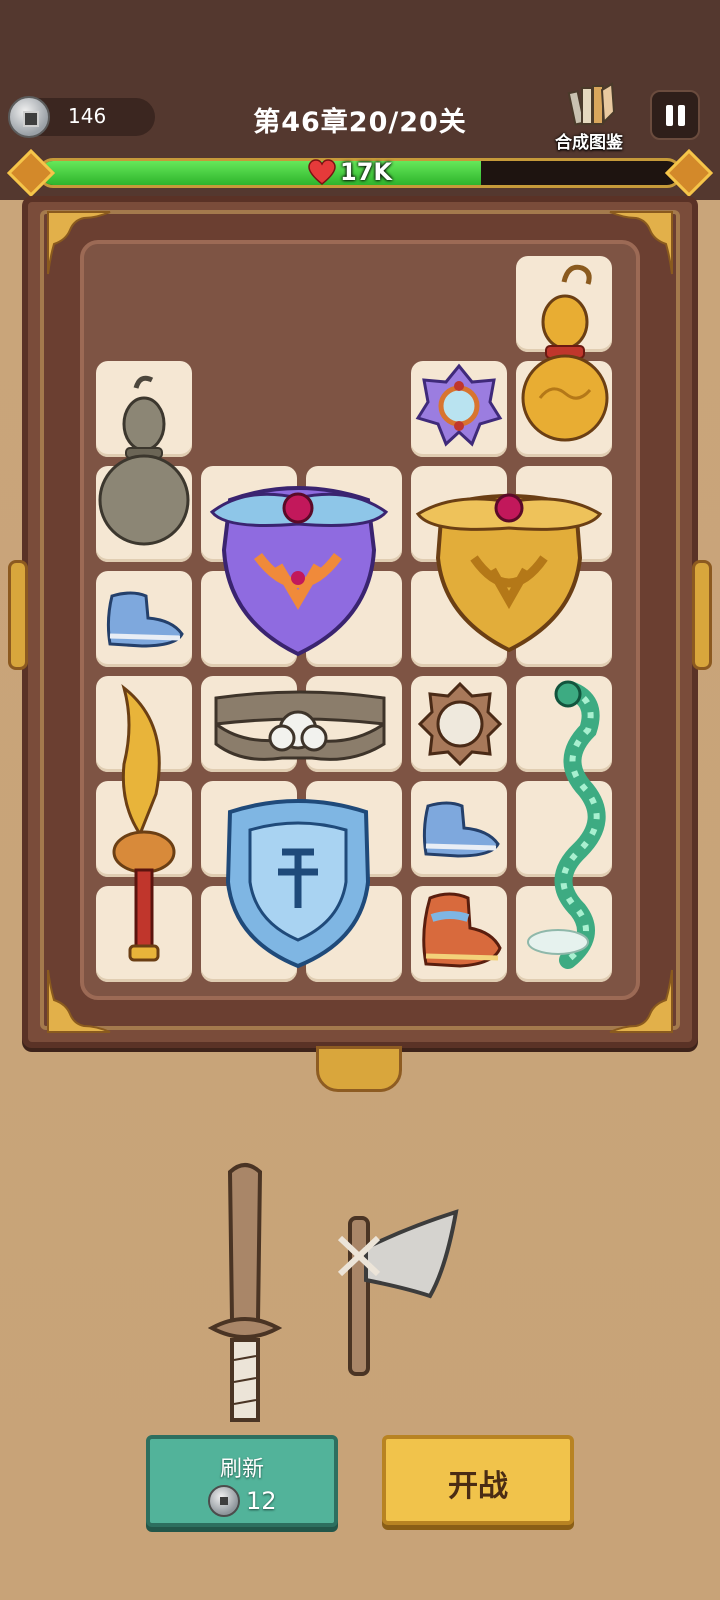  What do you see at coordinates (18, 615) in the screenshot?
I see `left-handle` at bounding box center [18, 615].